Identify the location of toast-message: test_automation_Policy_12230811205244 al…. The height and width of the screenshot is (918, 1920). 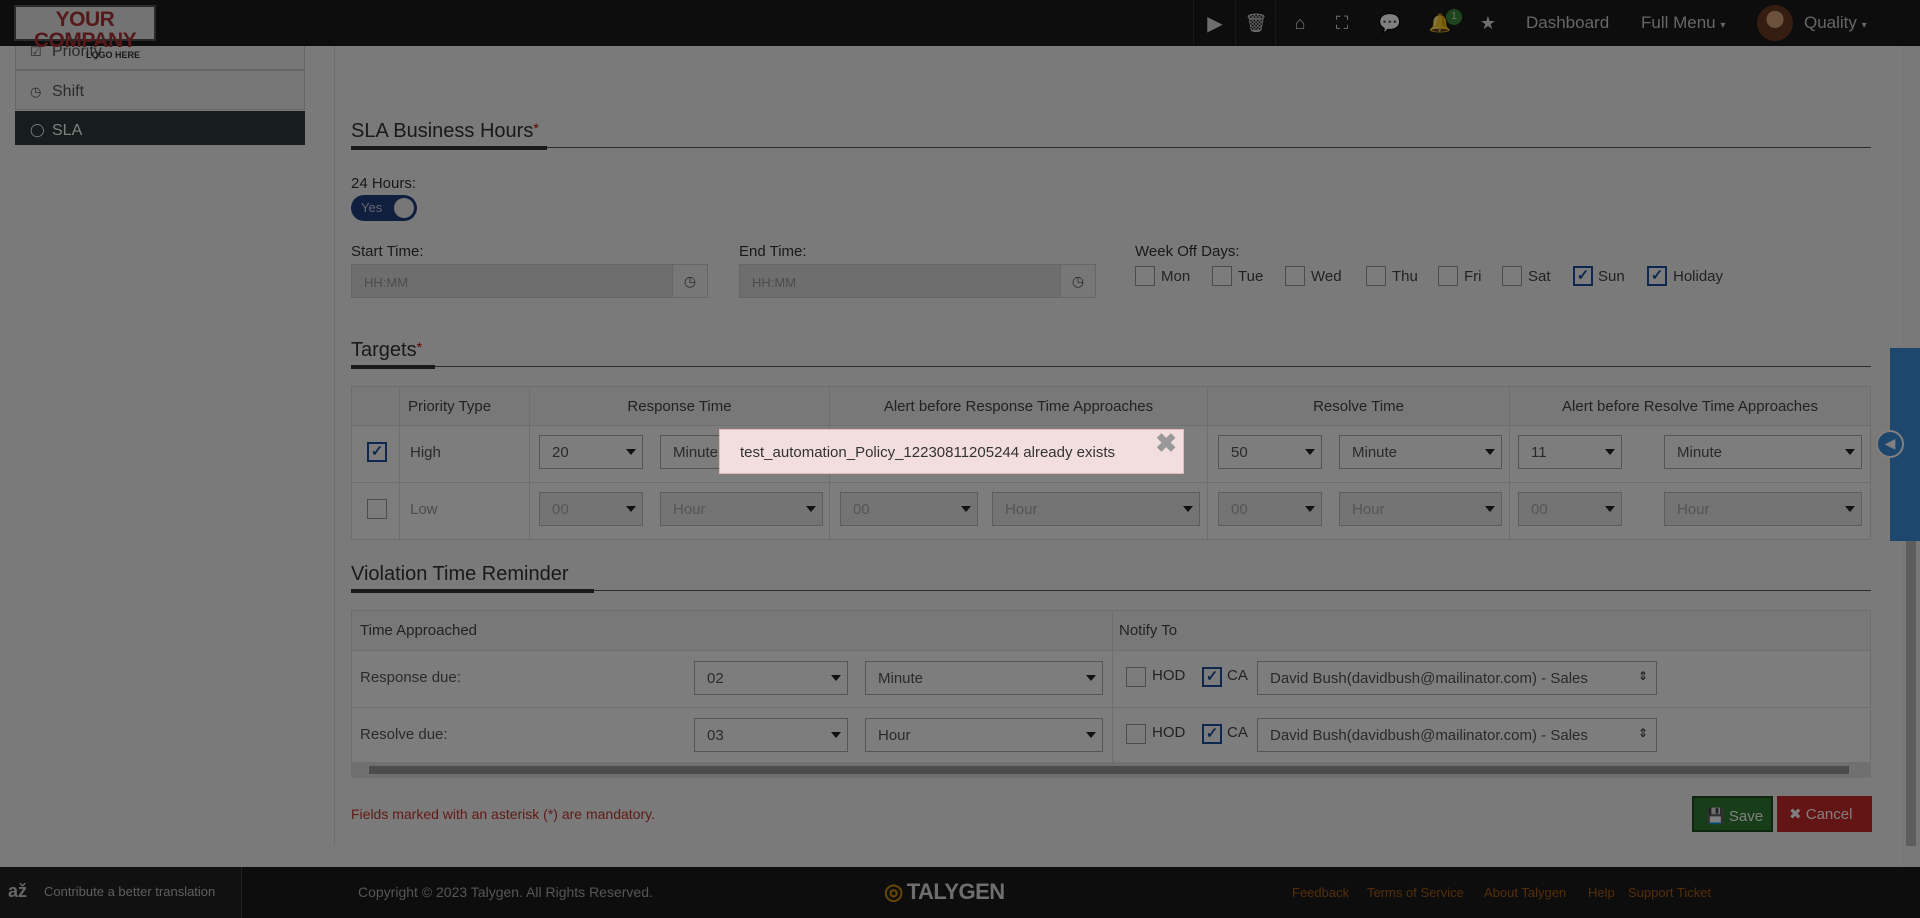
(927, 452).